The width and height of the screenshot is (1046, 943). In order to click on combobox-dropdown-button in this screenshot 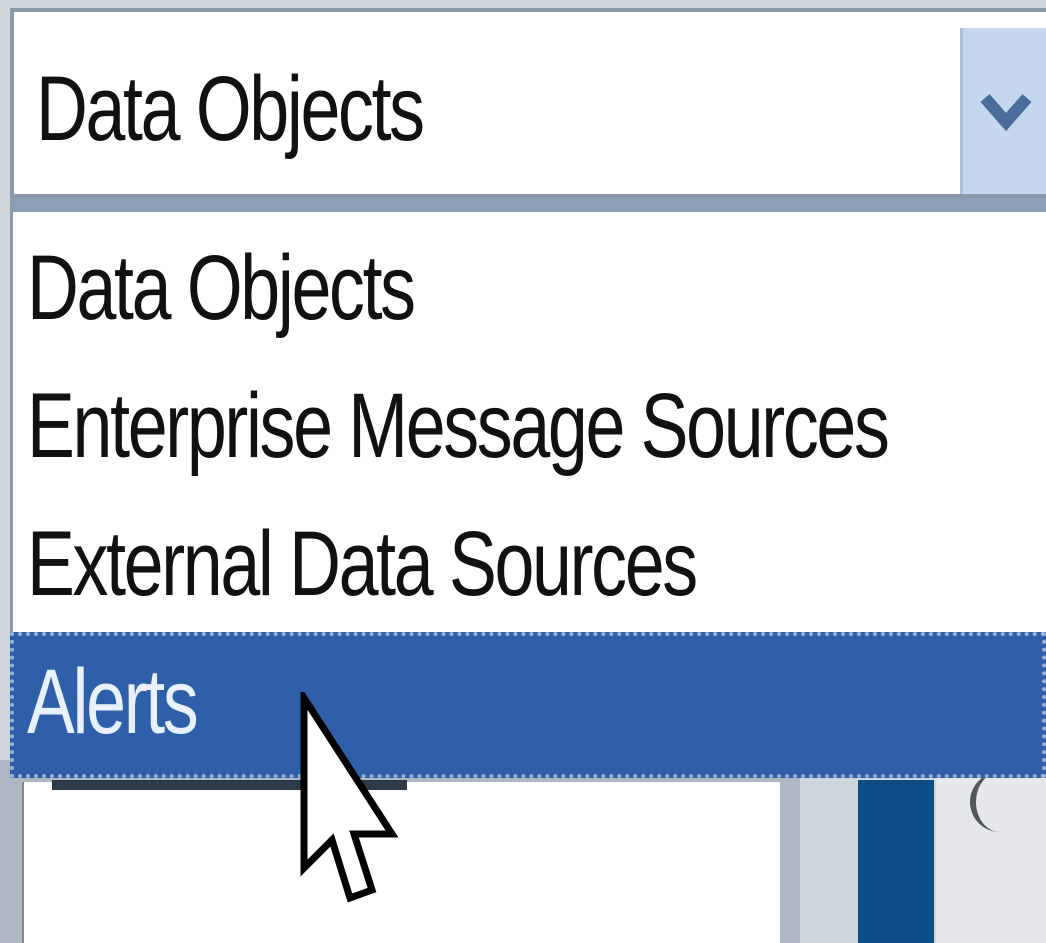, I will do `click(1003, 111)`.